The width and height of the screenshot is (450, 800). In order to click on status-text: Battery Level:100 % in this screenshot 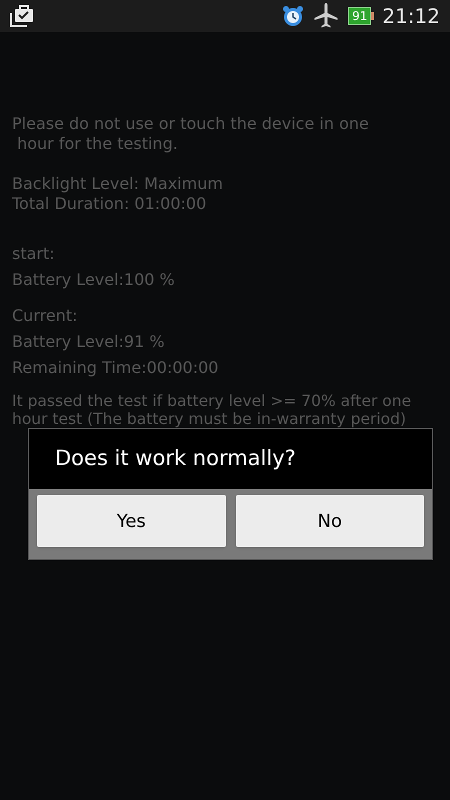, I will do `click(94, 280)`.